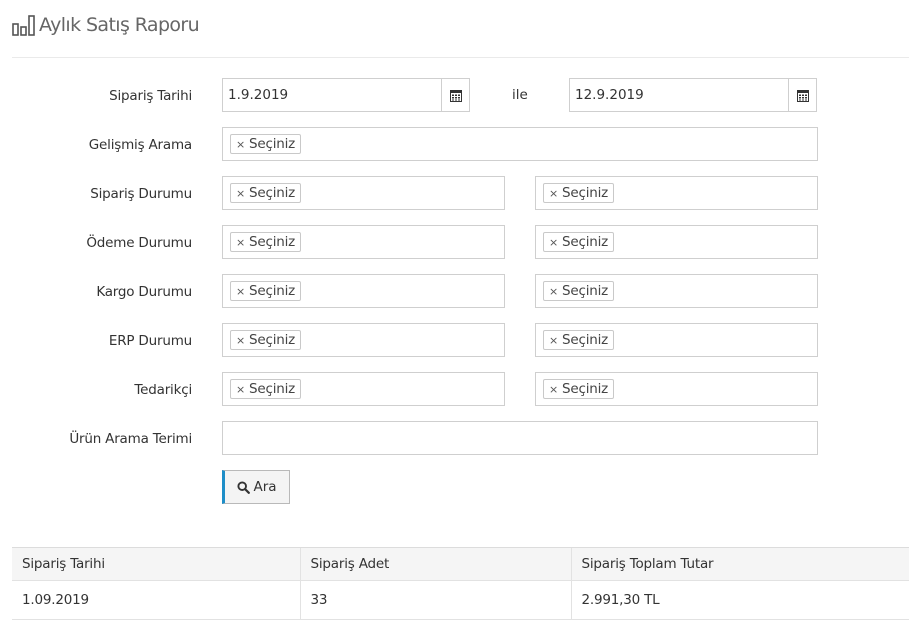  What do you see at coordinates (139, 243) in the screenshot?
I see `payment-status-label: Ödeme Durumu` at bounding box center [139, 243].